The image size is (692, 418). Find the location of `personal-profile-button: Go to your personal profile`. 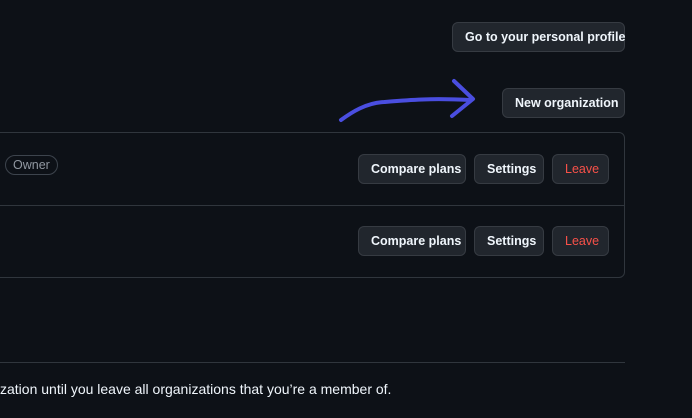

personal-profile-button: Go to your personal profile is located at coordinates (538, 37).